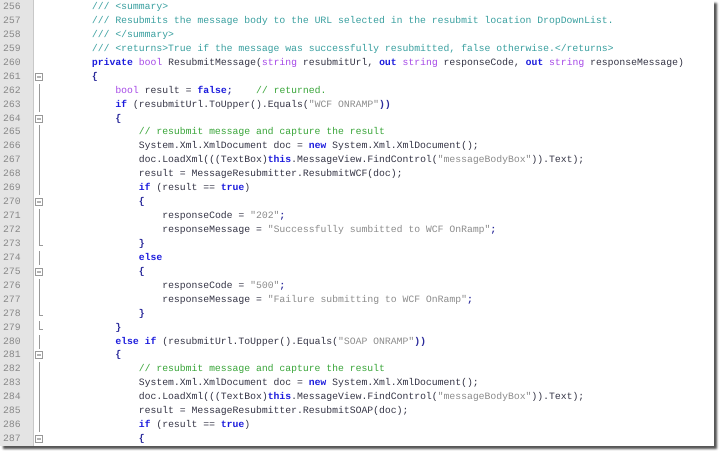 The width and height of the screenshot is (720, 451). I want to click on code-line: if (resubmitUrl.ToUpper().Equals("WCF ONRAMP")), so click(252, 105).